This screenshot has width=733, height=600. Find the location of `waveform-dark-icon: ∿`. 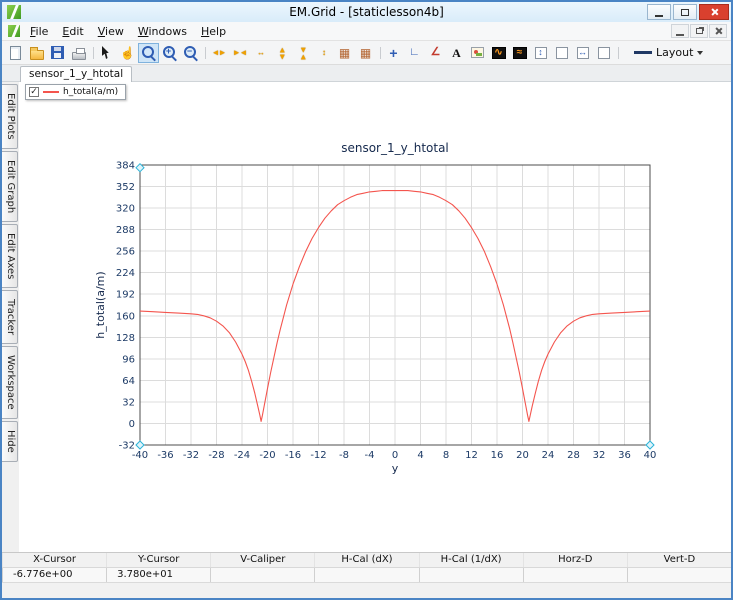

waveform-dark-icon: ∿ is located at coordinates (498, 53).